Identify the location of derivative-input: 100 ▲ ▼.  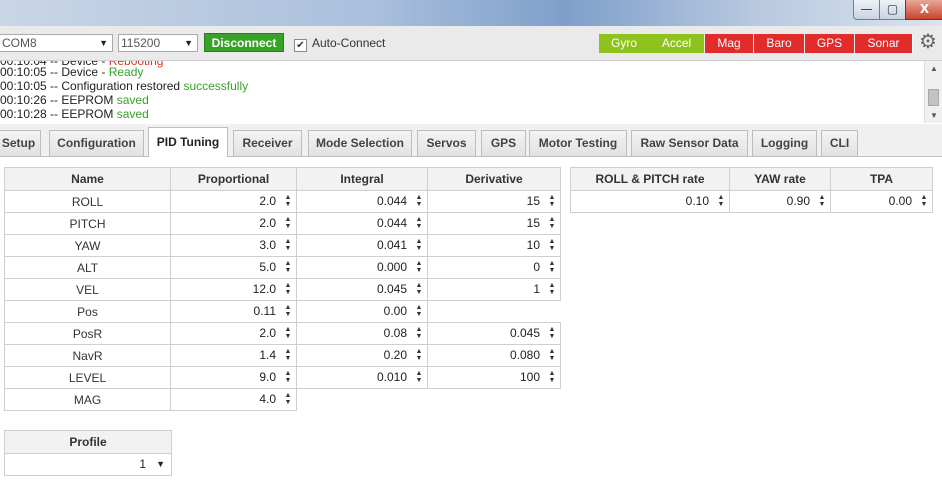
(494, 377).